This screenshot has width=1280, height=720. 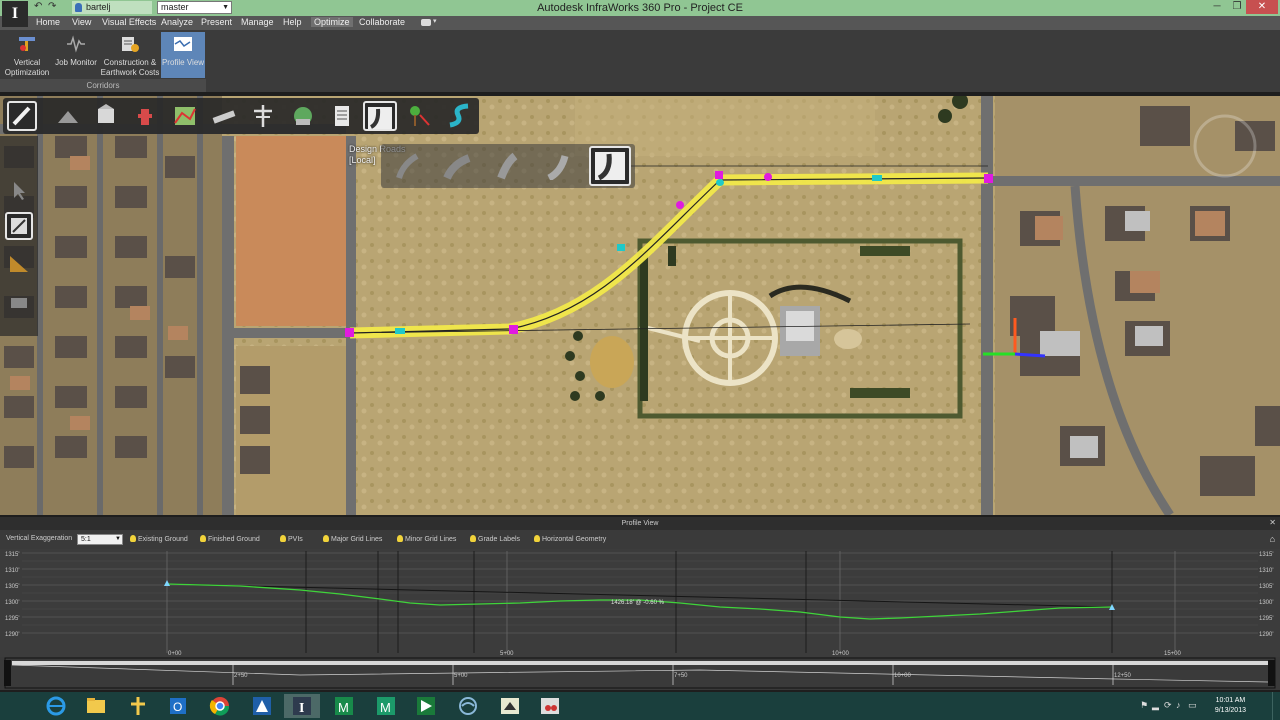 What do you see at coordinates (257, 22) in the screenshot?
I see `menu-manage: Manage` at bounding box center [257, 22].